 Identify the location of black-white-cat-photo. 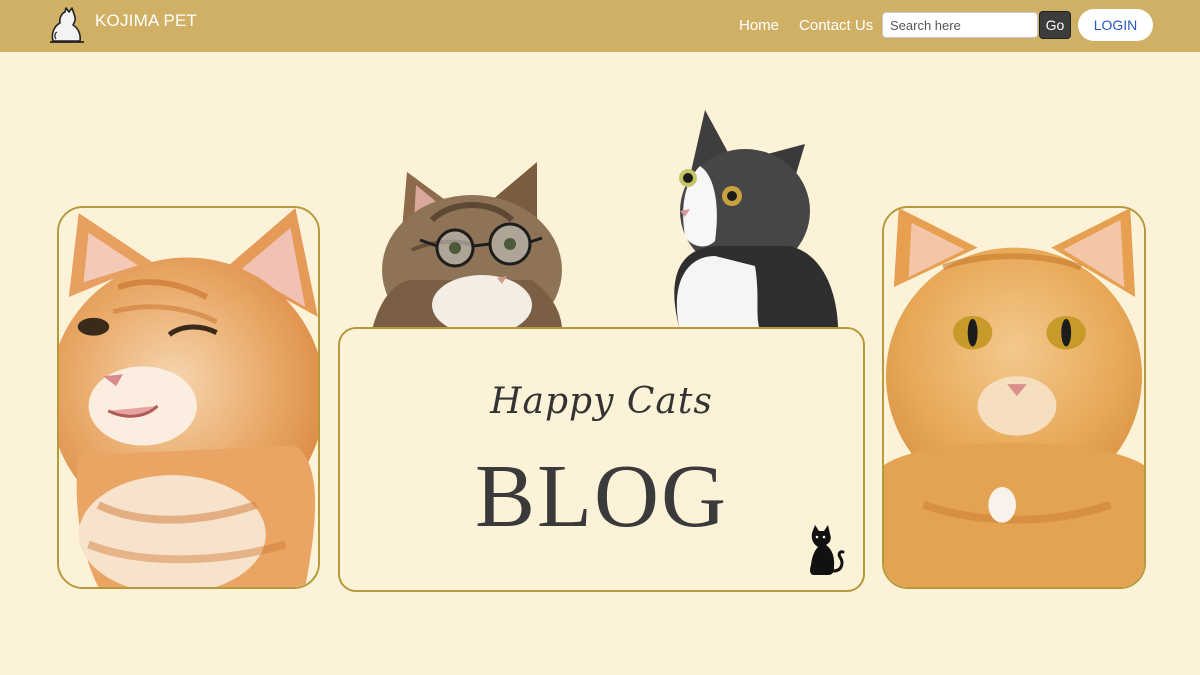
(749, 218).